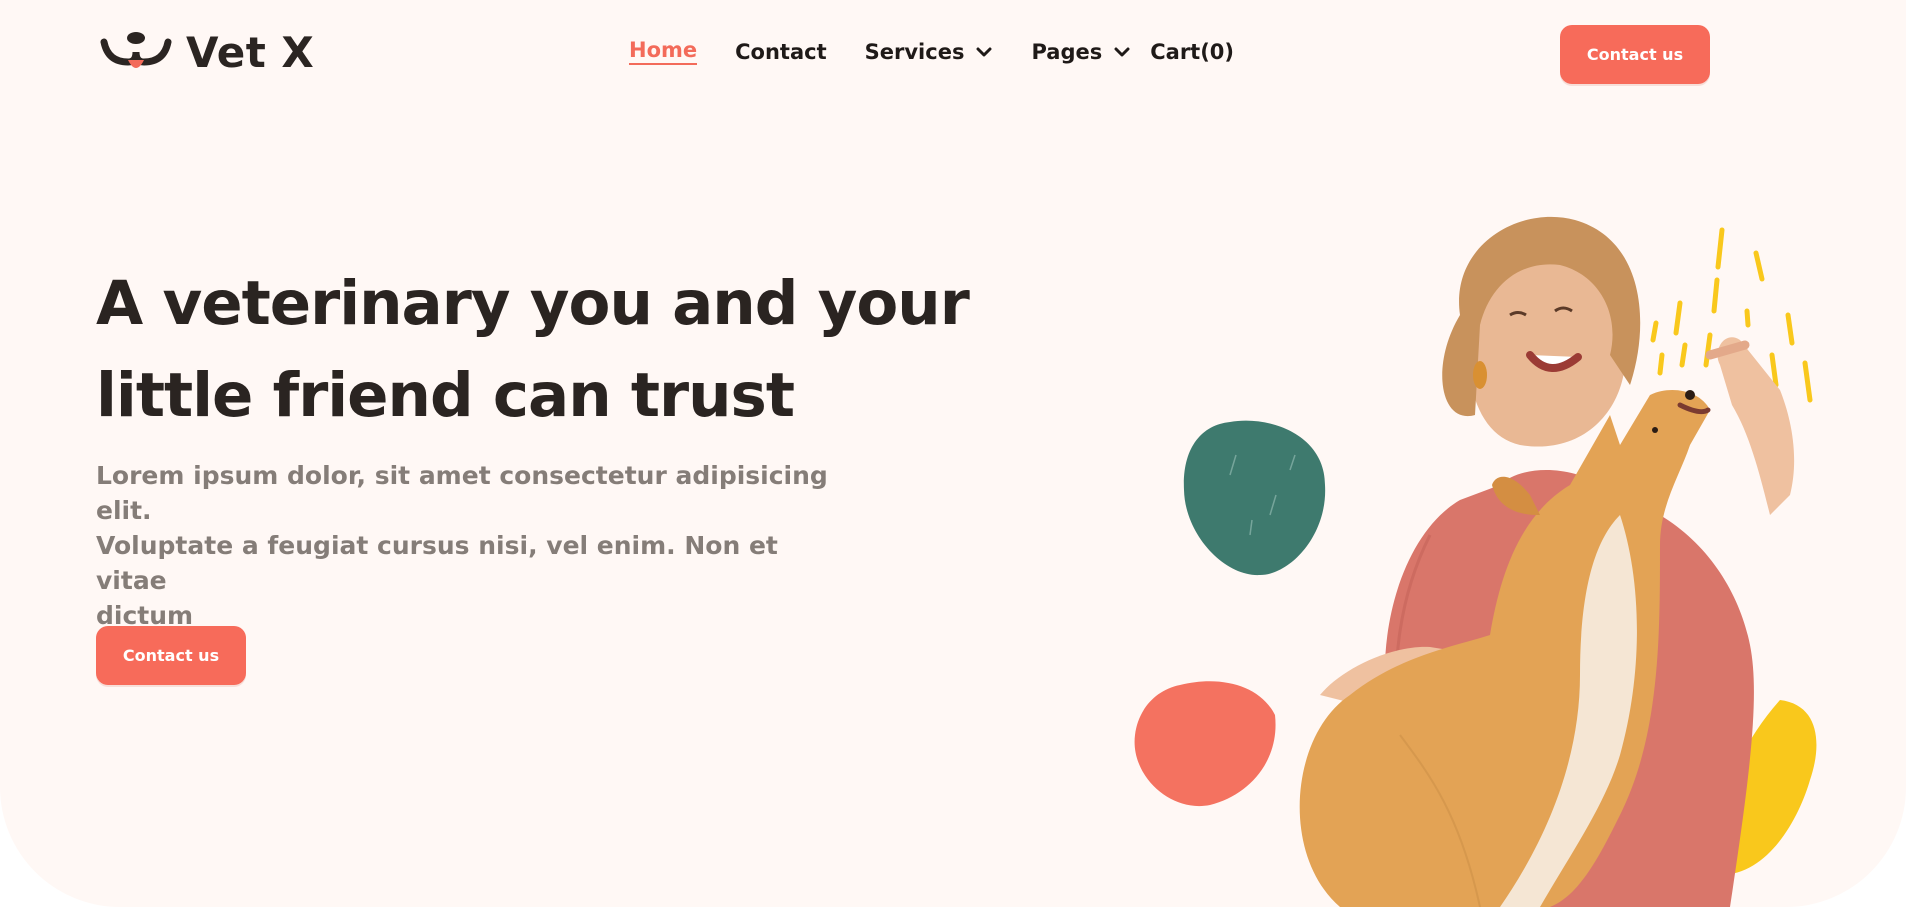 The height and width of the screenshot is (907, 1906). I want to click on teal-blob, so click(1254, 498).